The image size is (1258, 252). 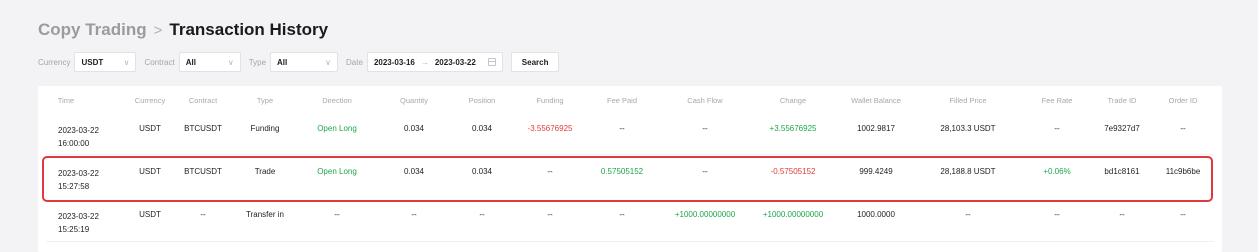 I want to click on wallet-balance-cell: 999.4249, so click(x=876, y=171).